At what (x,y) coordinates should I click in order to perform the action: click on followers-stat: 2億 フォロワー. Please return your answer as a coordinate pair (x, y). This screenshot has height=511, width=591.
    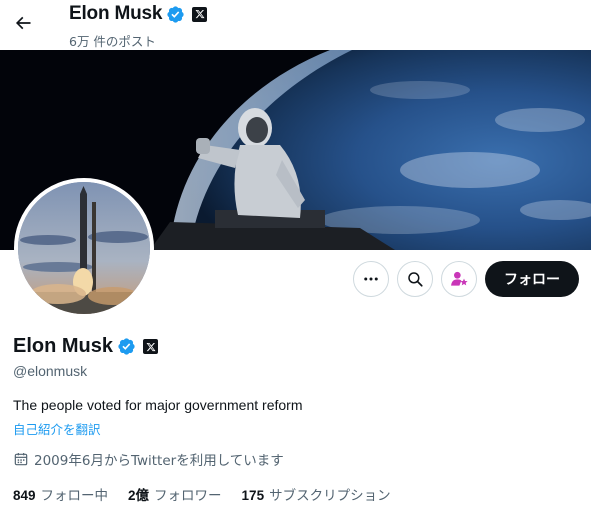
    Looking at the image, I should click on (175, 494).